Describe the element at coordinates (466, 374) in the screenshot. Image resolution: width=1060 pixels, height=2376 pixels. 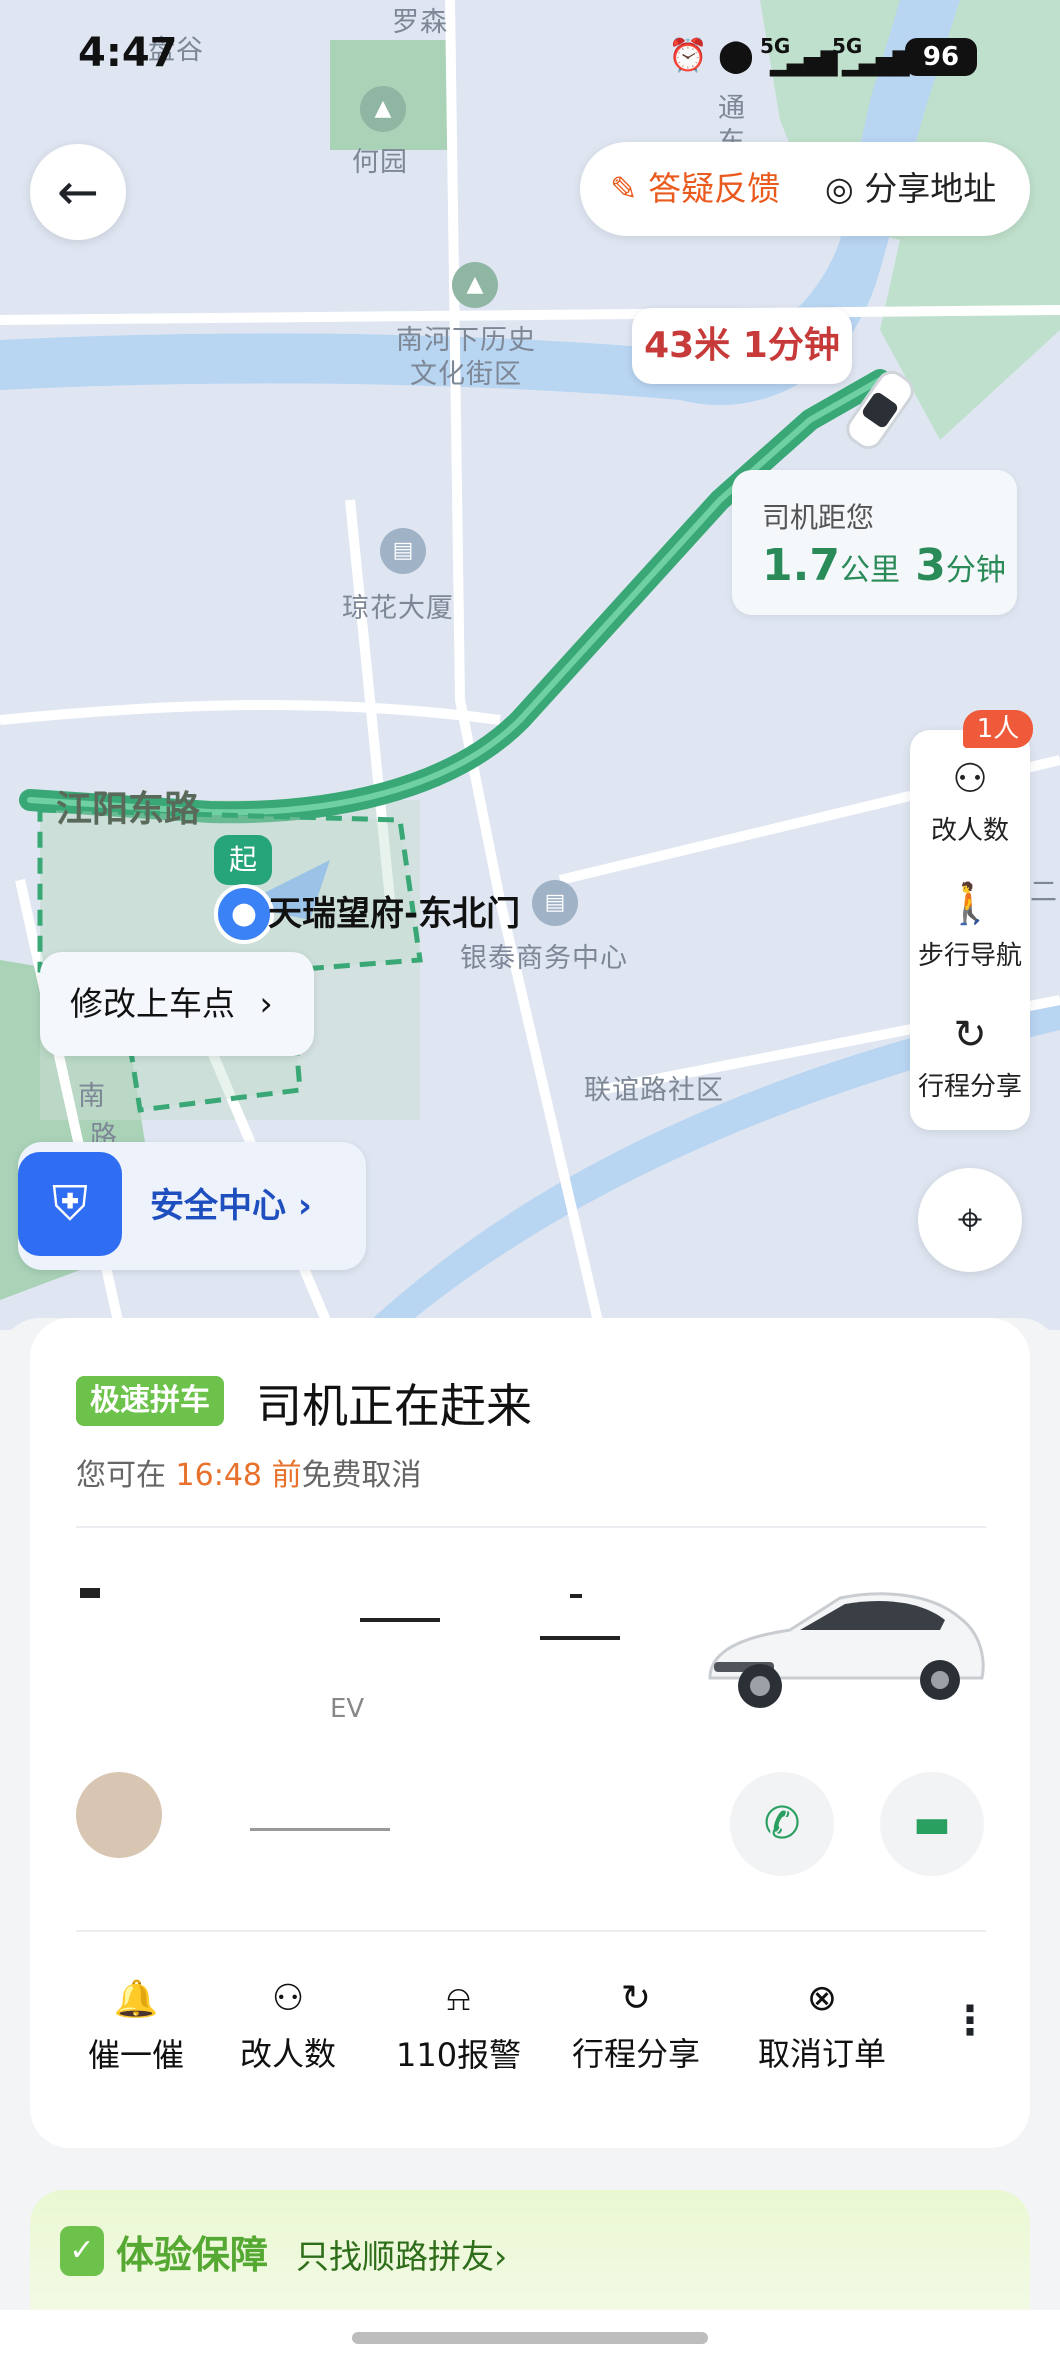
I see `map-label: 文化街区` at that location.